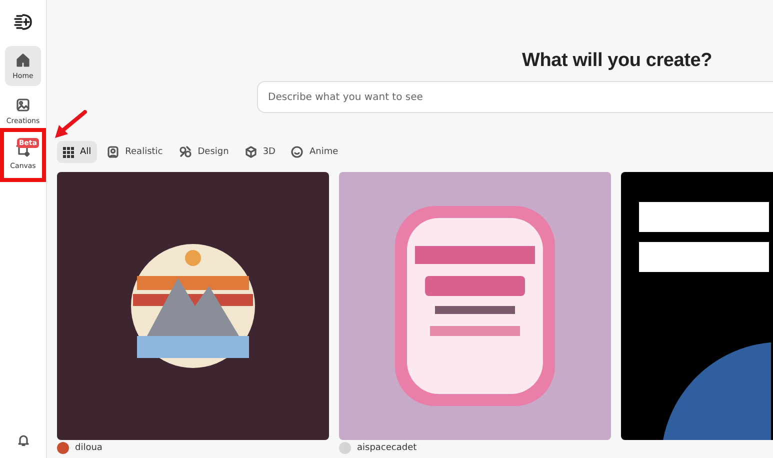 This screenshot has height=458, width=773. I want to click on portrait-icon, so click(113, 152).